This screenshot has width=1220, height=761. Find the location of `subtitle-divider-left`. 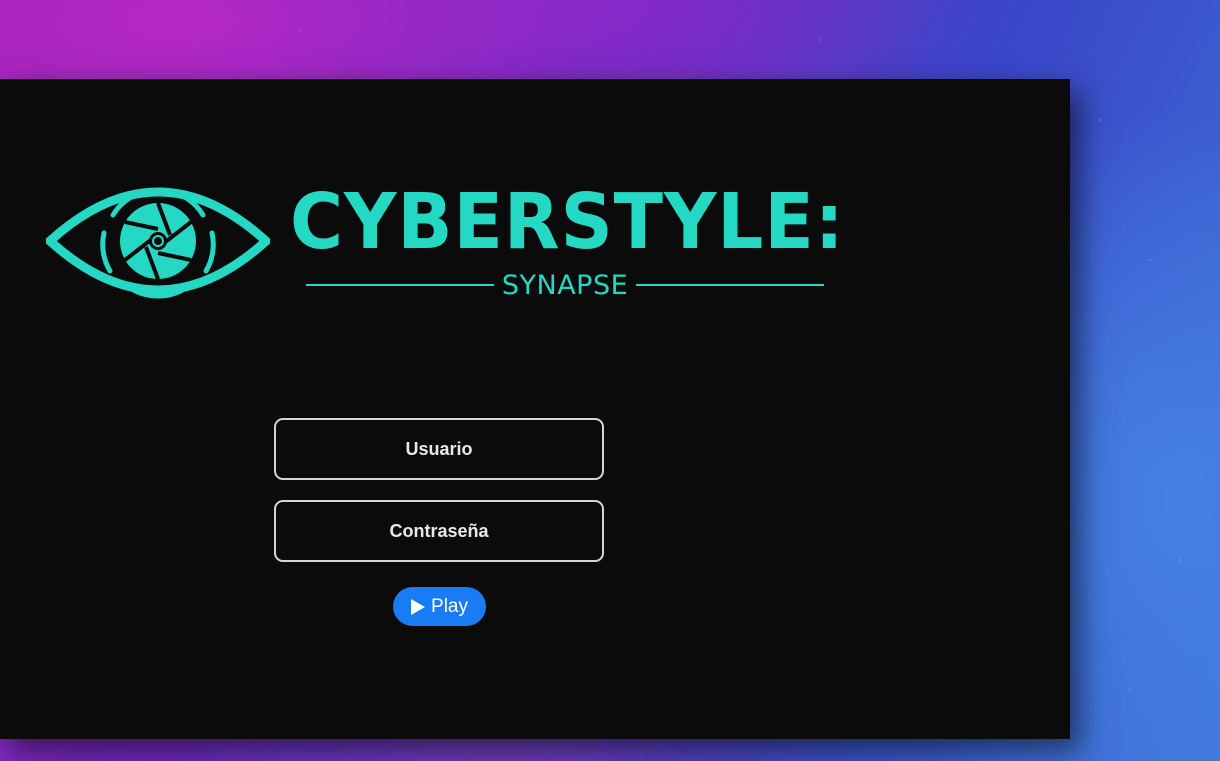

subtitle-divider-left is located at coordinates (400, 285).